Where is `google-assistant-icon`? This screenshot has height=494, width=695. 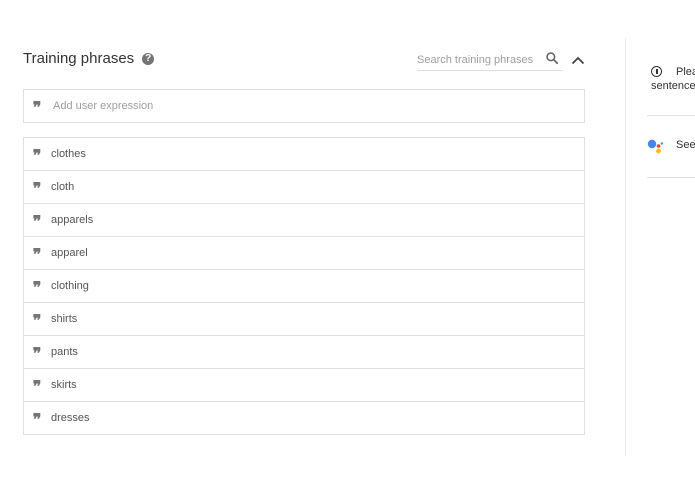
google-assistant-icon is located at coordinates (655, 146).